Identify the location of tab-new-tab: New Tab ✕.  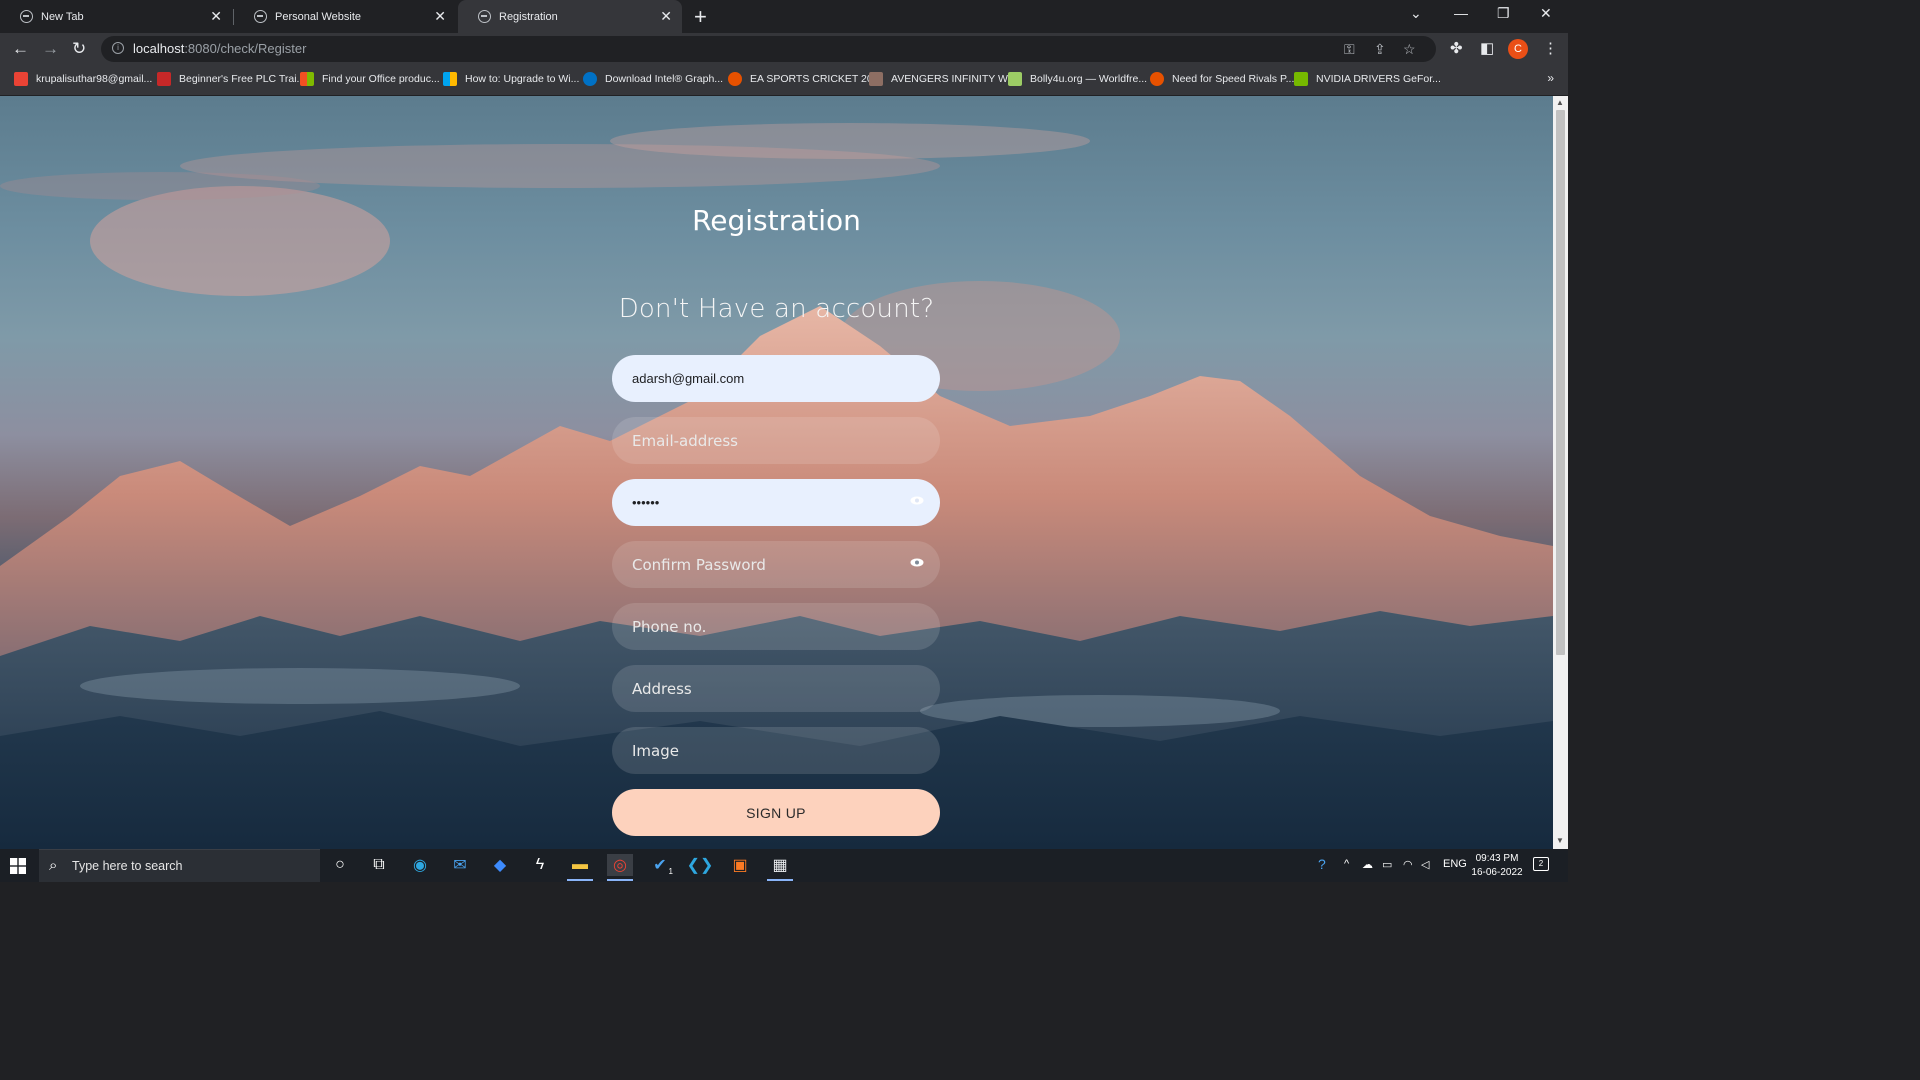
(116, 16).